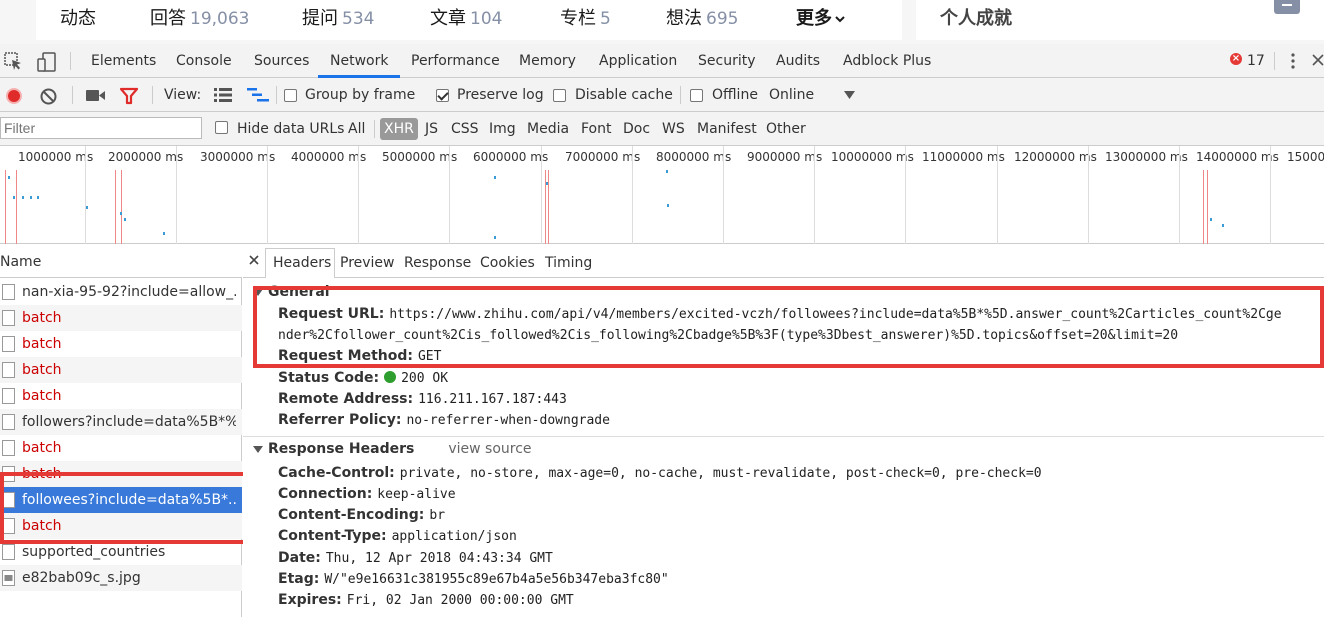 This screenshot has width=1324, height=617. Describe the element at coordinates (727, 129) in the screenshot. I see `type-filter-manifest: Manifest` at that location.